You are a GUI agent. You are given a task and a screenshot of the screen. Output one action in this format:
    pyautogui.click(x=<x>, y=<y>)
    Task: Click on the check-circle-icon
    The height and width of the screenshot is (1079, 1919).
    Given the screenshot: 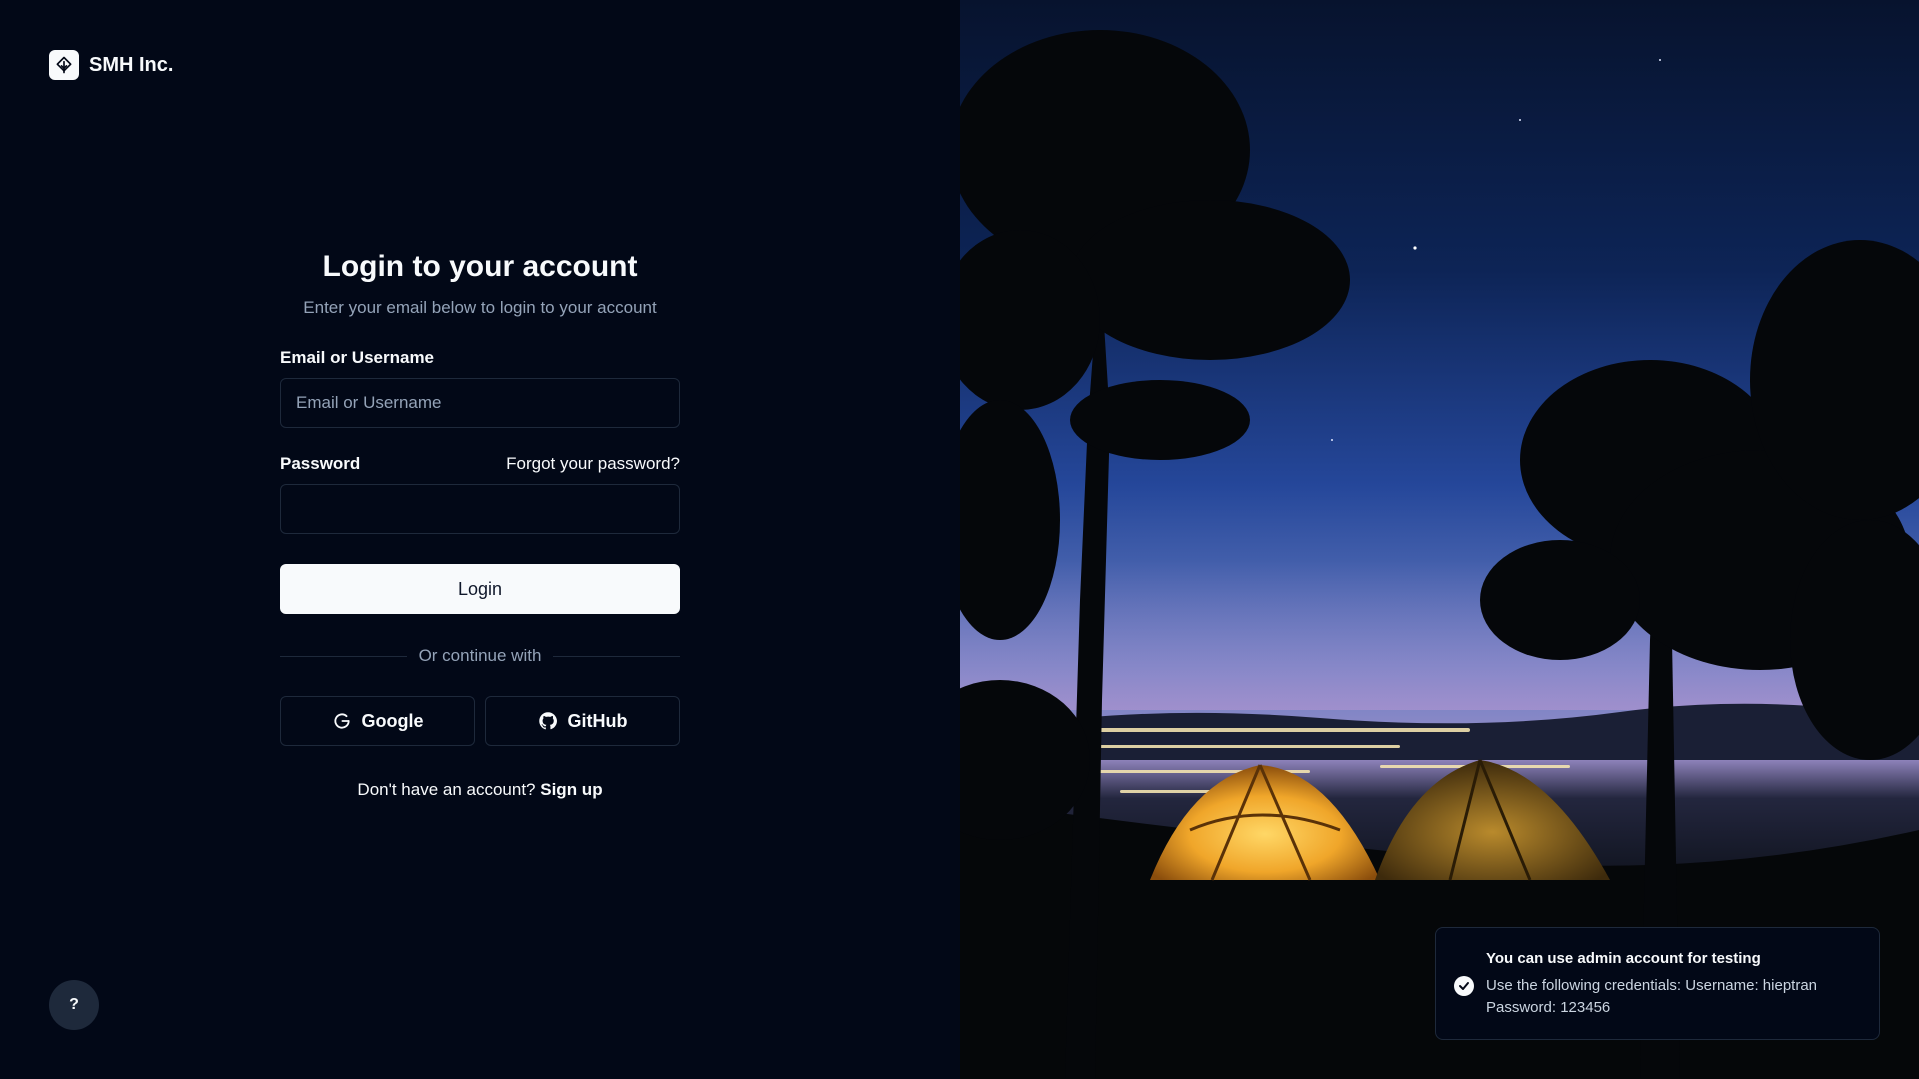 What is the action you would take?
    pyautogui.click(x=1464, y=986)
    